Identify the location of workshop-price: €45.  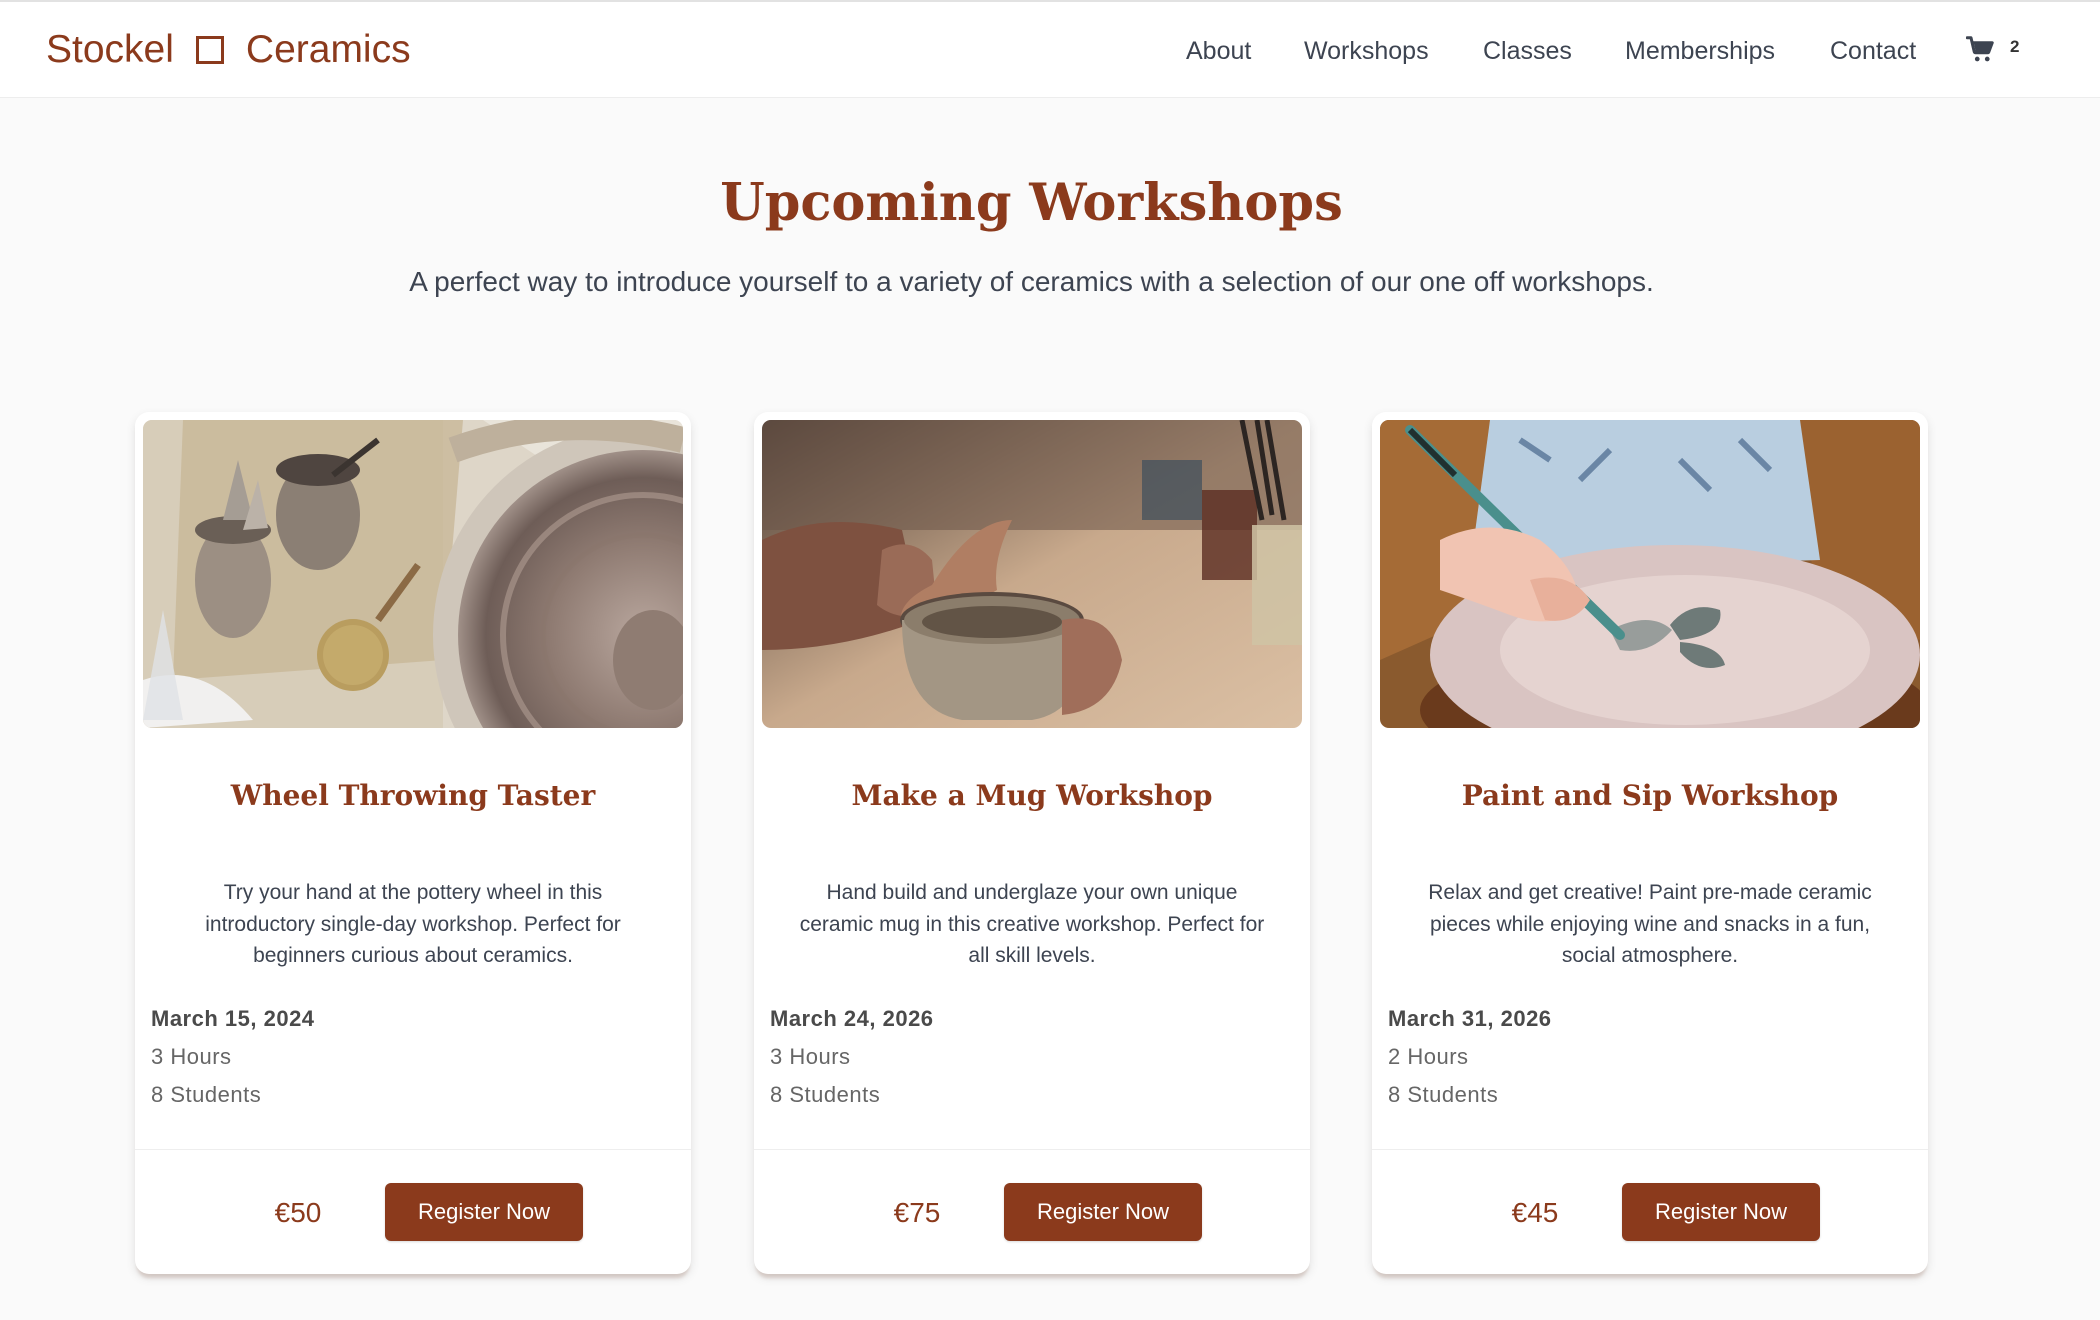
(1535, 1212).